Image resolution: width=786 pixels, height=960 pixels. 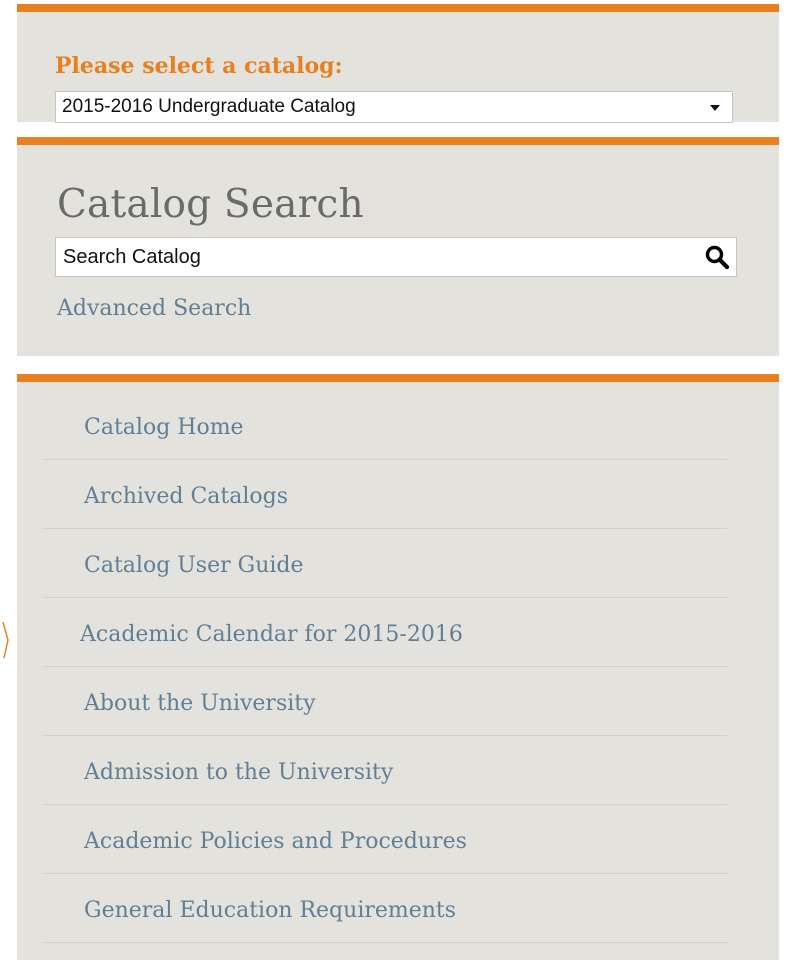 I want to click on advanced-search-link: Advanced Search, so click(x=154, y=309).